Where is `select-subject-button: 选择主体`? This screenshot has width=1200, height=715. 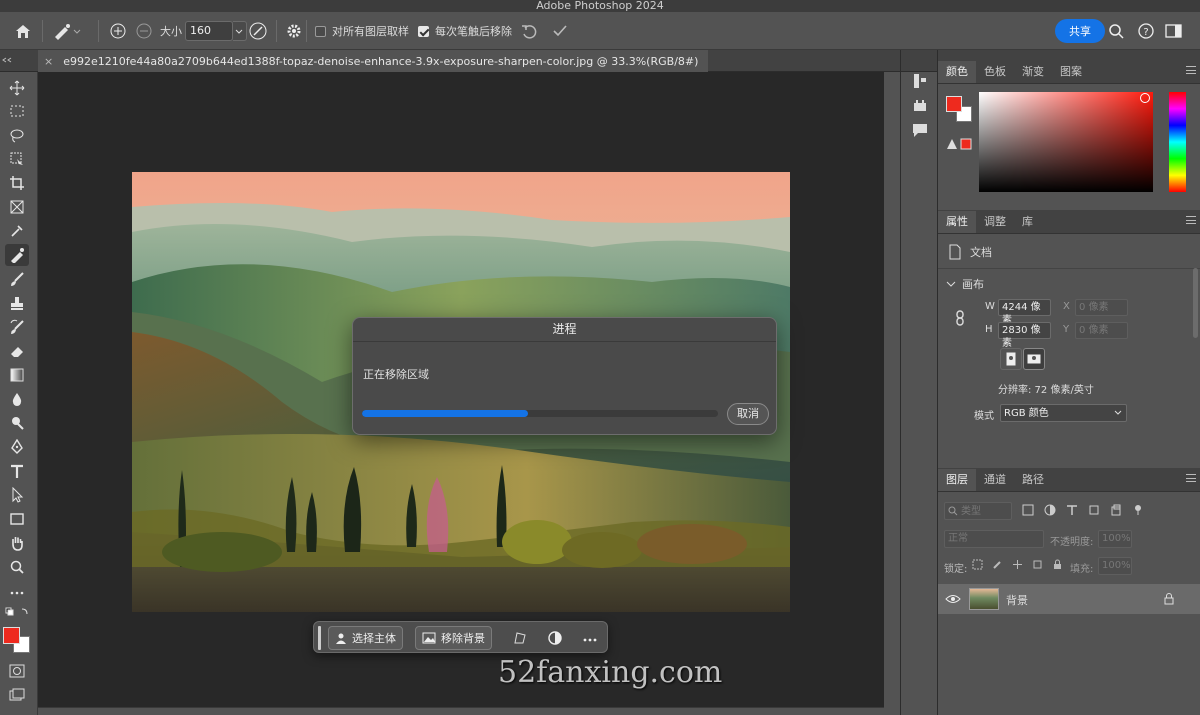
select-subject-button: 选择主体 is located at coordinates (365, 638).